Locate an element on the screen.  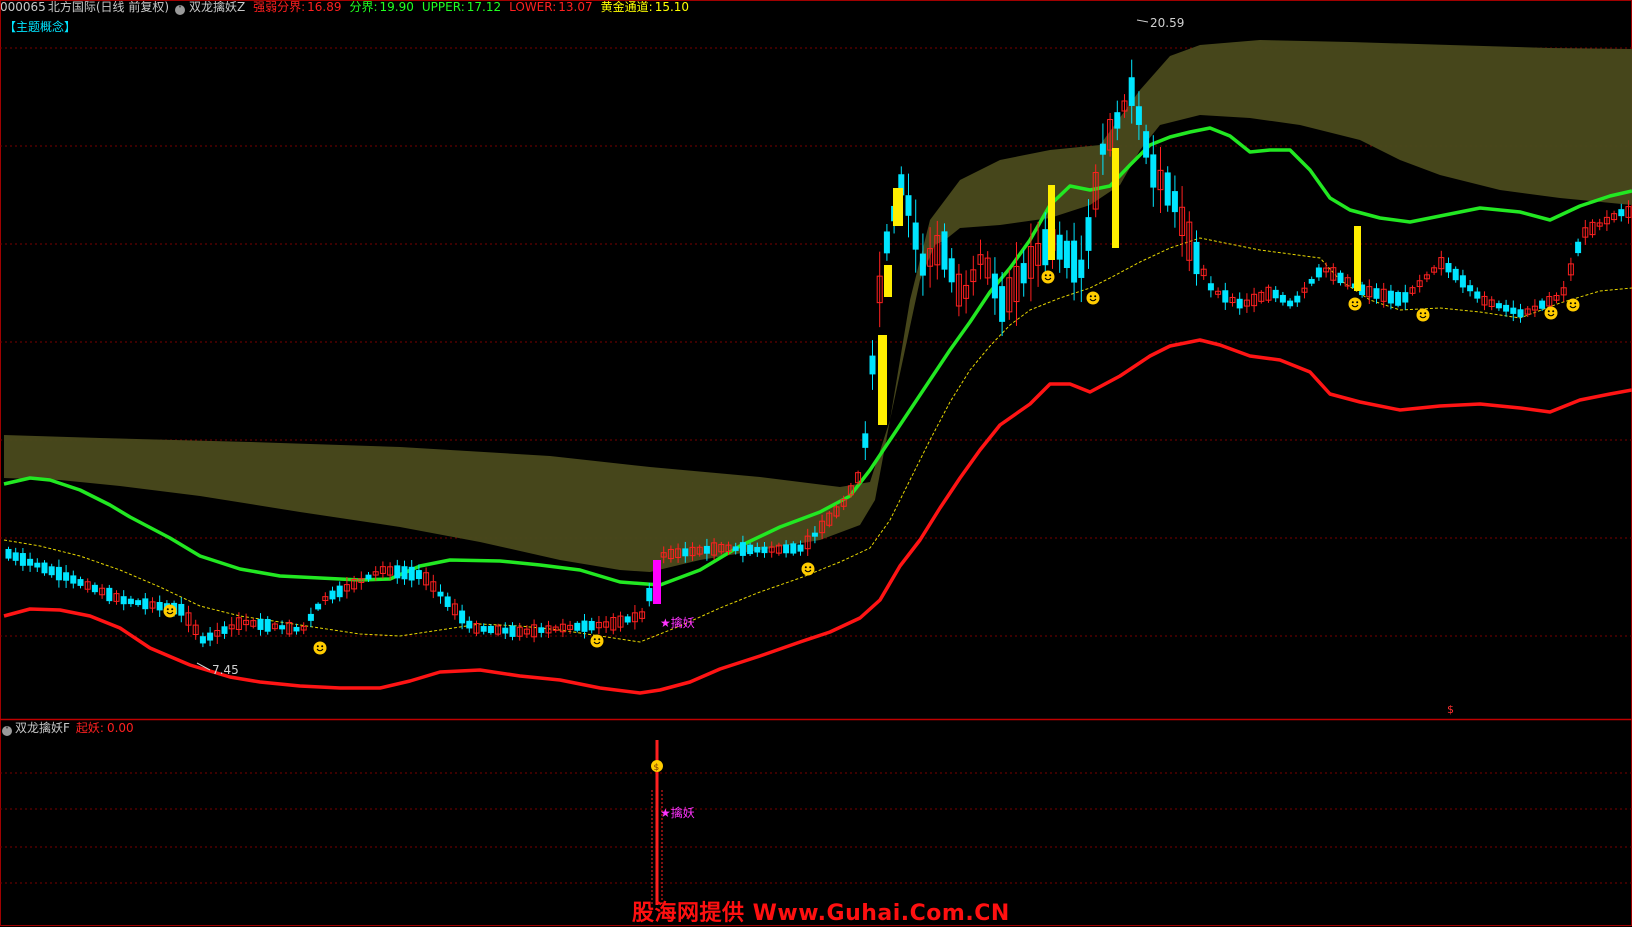
money-bag-glyph: $ is located at coordinates (657, 768).